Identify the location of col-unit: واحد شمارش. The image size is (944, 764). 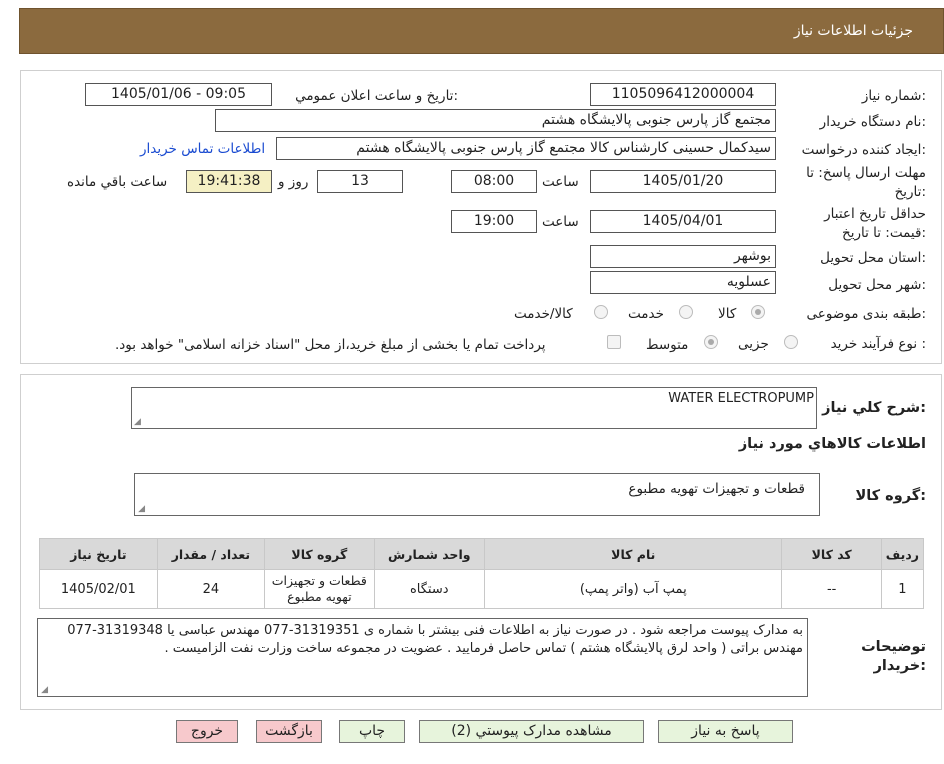
(429, 554).